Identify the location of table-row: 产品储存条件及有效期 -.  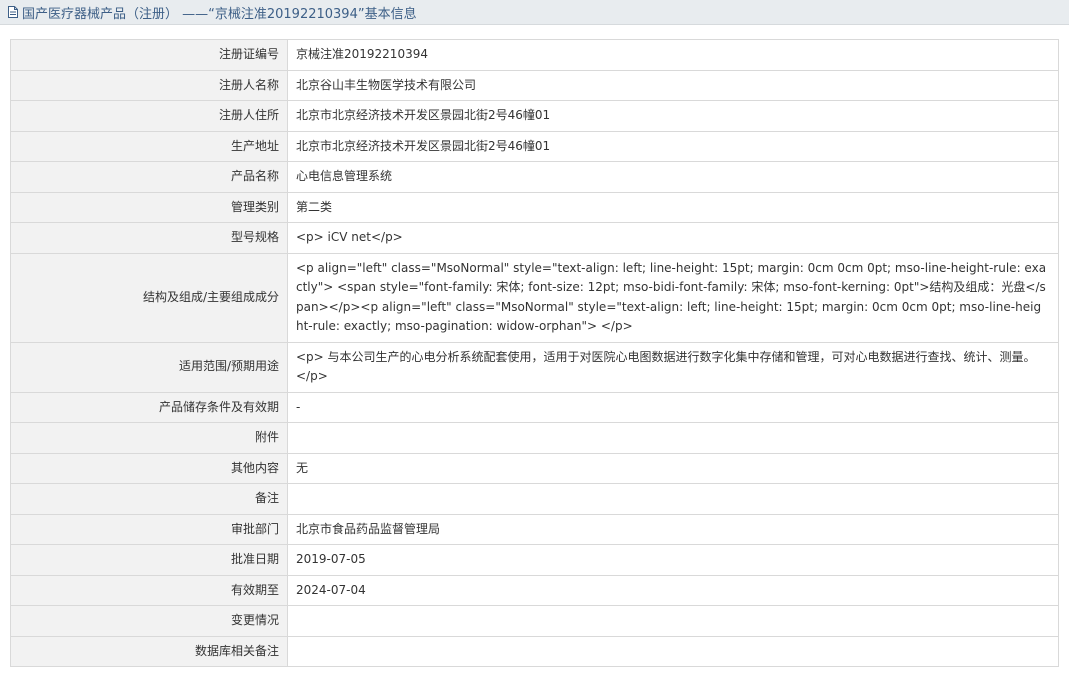
(534, 407).